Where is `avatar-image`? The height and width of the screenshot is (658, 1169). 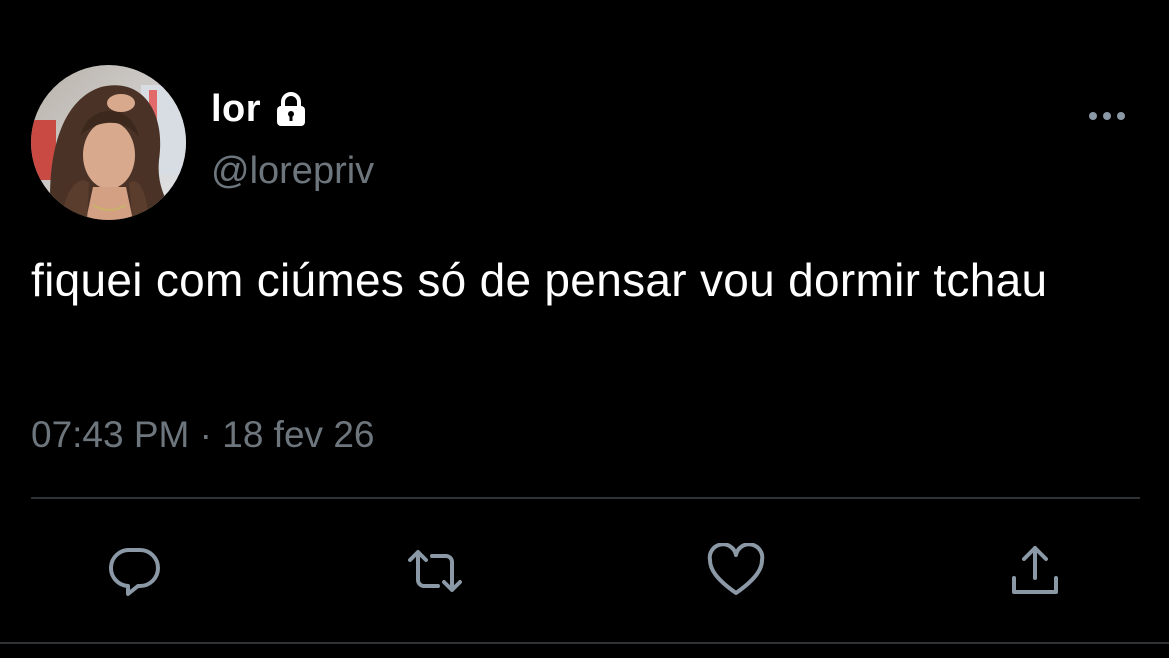
avatar-image is located at coordinates (108, 142).